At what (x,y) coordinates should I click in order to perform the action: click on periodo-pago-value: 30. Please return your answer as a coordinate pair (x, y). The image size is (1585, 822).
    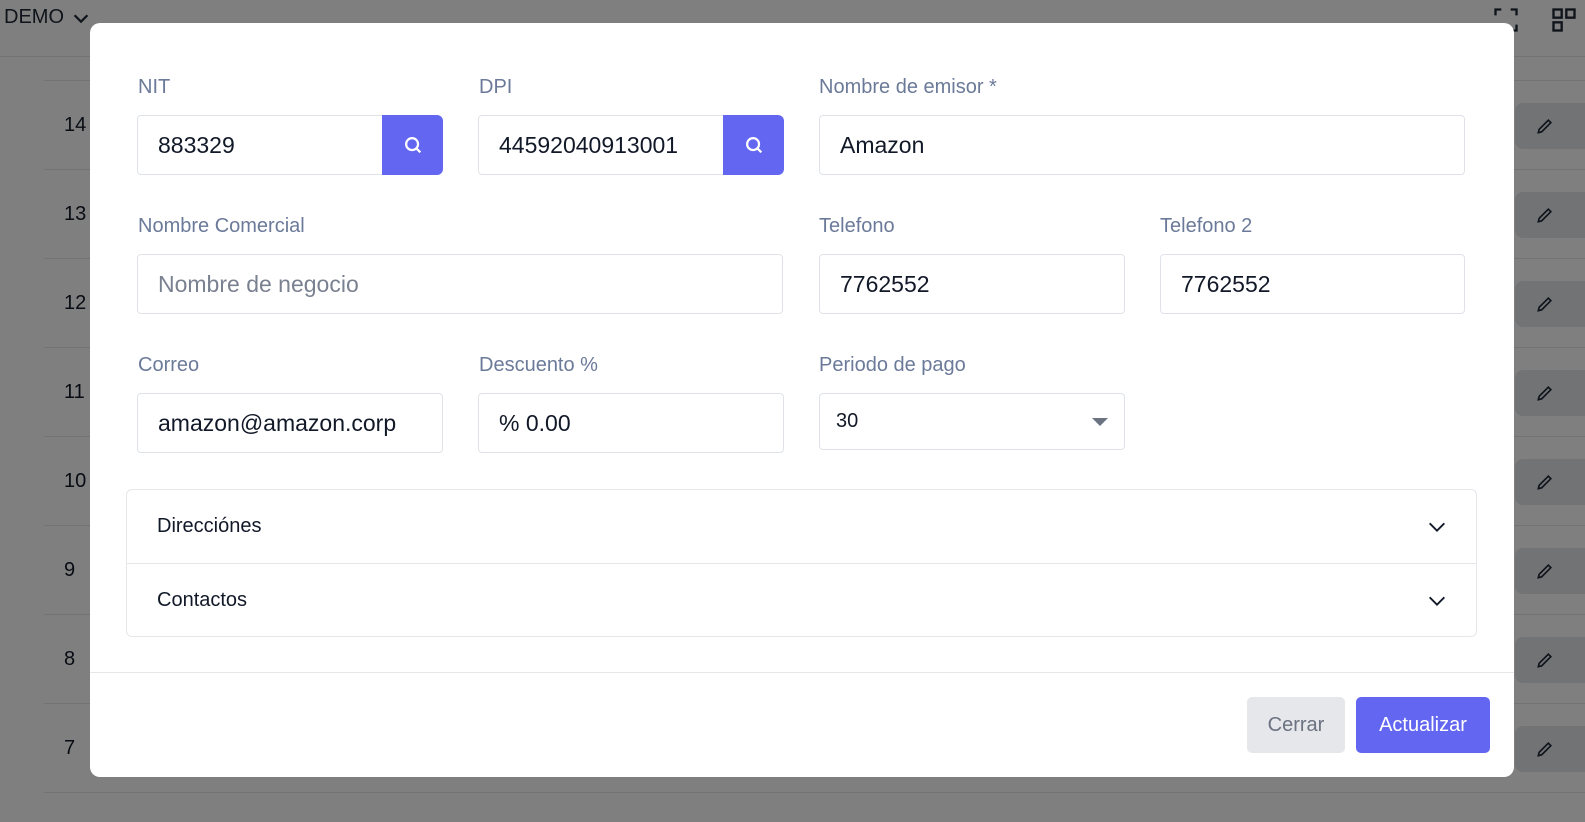
    Looking at the image, I should click on (847, 421).